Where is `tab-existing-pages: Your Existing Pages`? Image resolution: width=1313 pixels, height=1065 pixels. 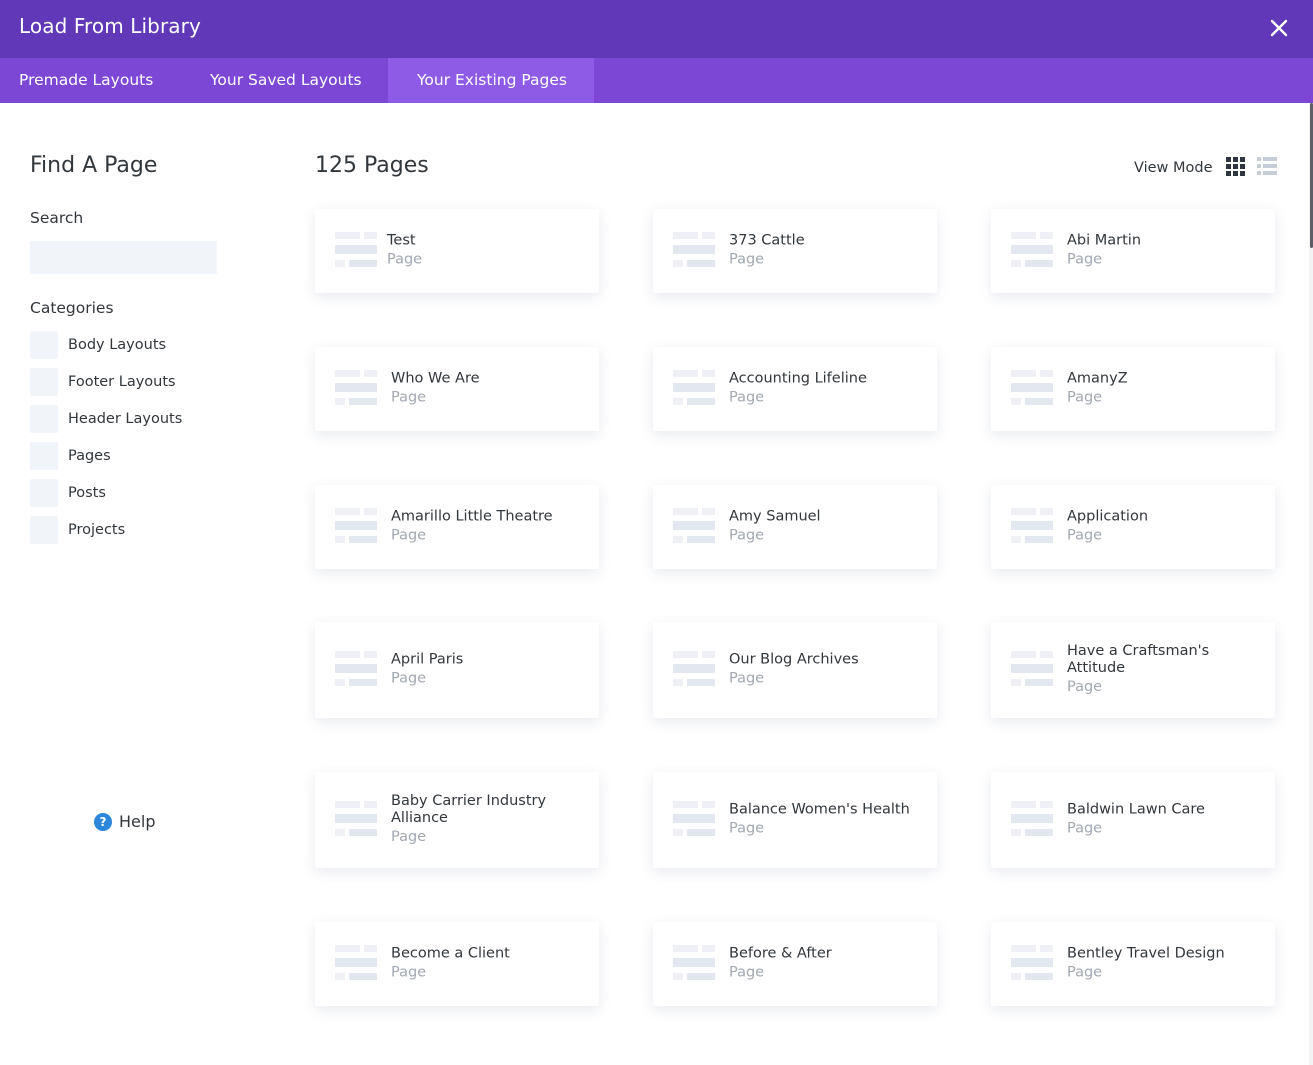 tab-existing-pages: Your Existing Pages is located at coordinates (491, 80).